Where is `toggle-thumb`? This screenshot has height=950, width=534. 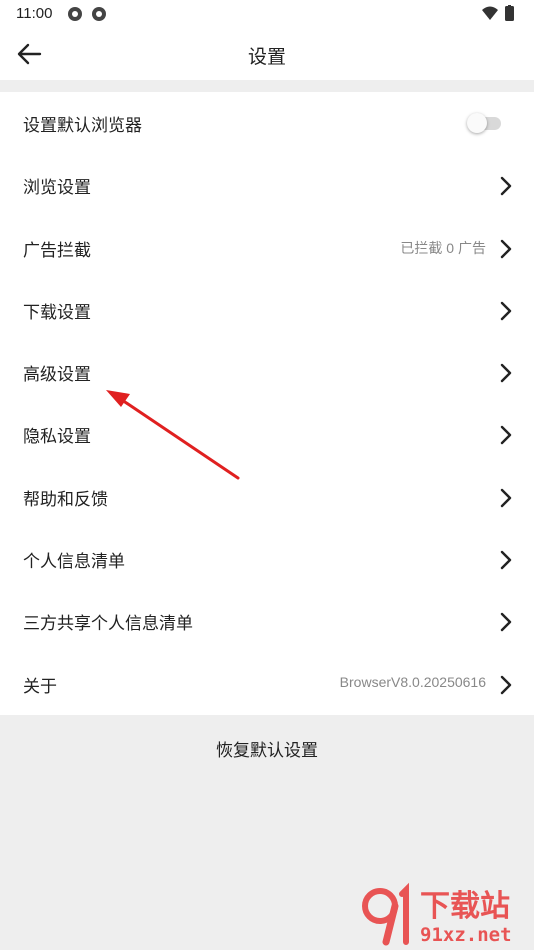 toggle-thumb is located at coordinates (477, 123).